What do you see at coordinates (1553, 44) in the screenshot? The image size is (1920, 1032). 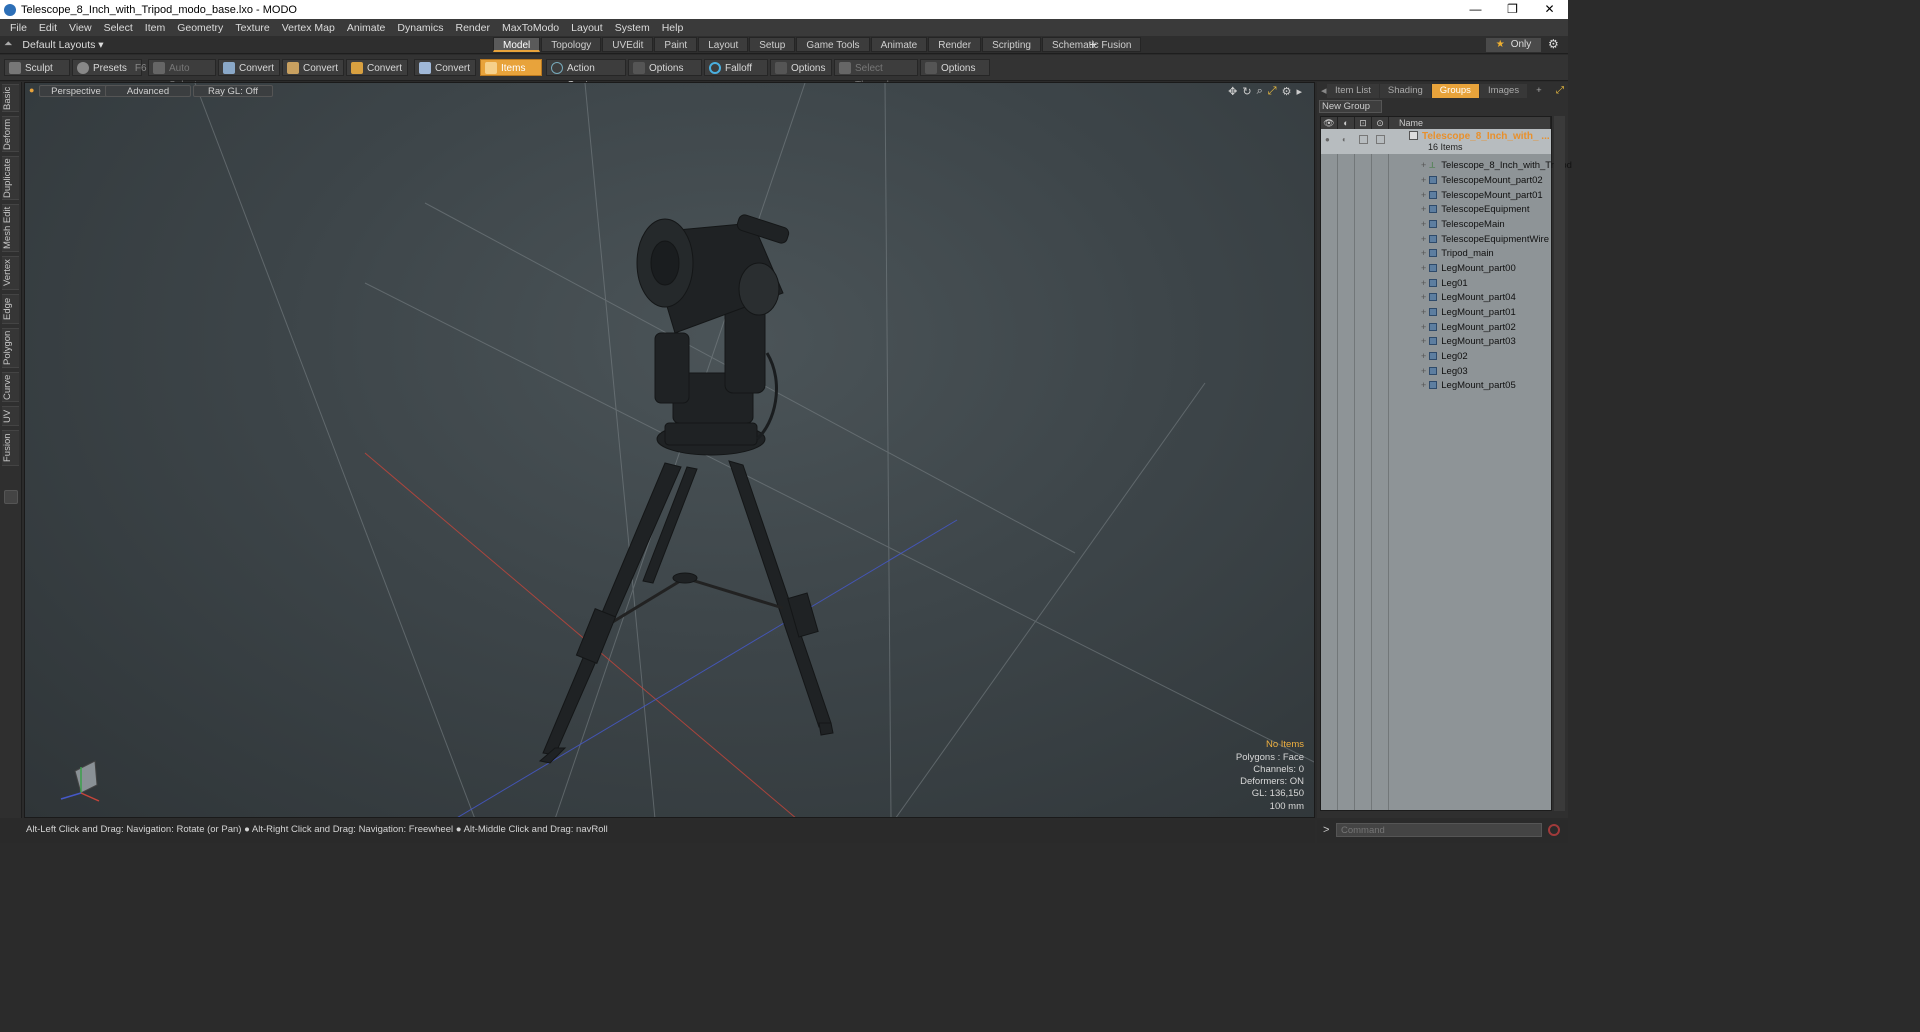 I see `gear-icon: ⚙` at bounding box center [1553, 44].